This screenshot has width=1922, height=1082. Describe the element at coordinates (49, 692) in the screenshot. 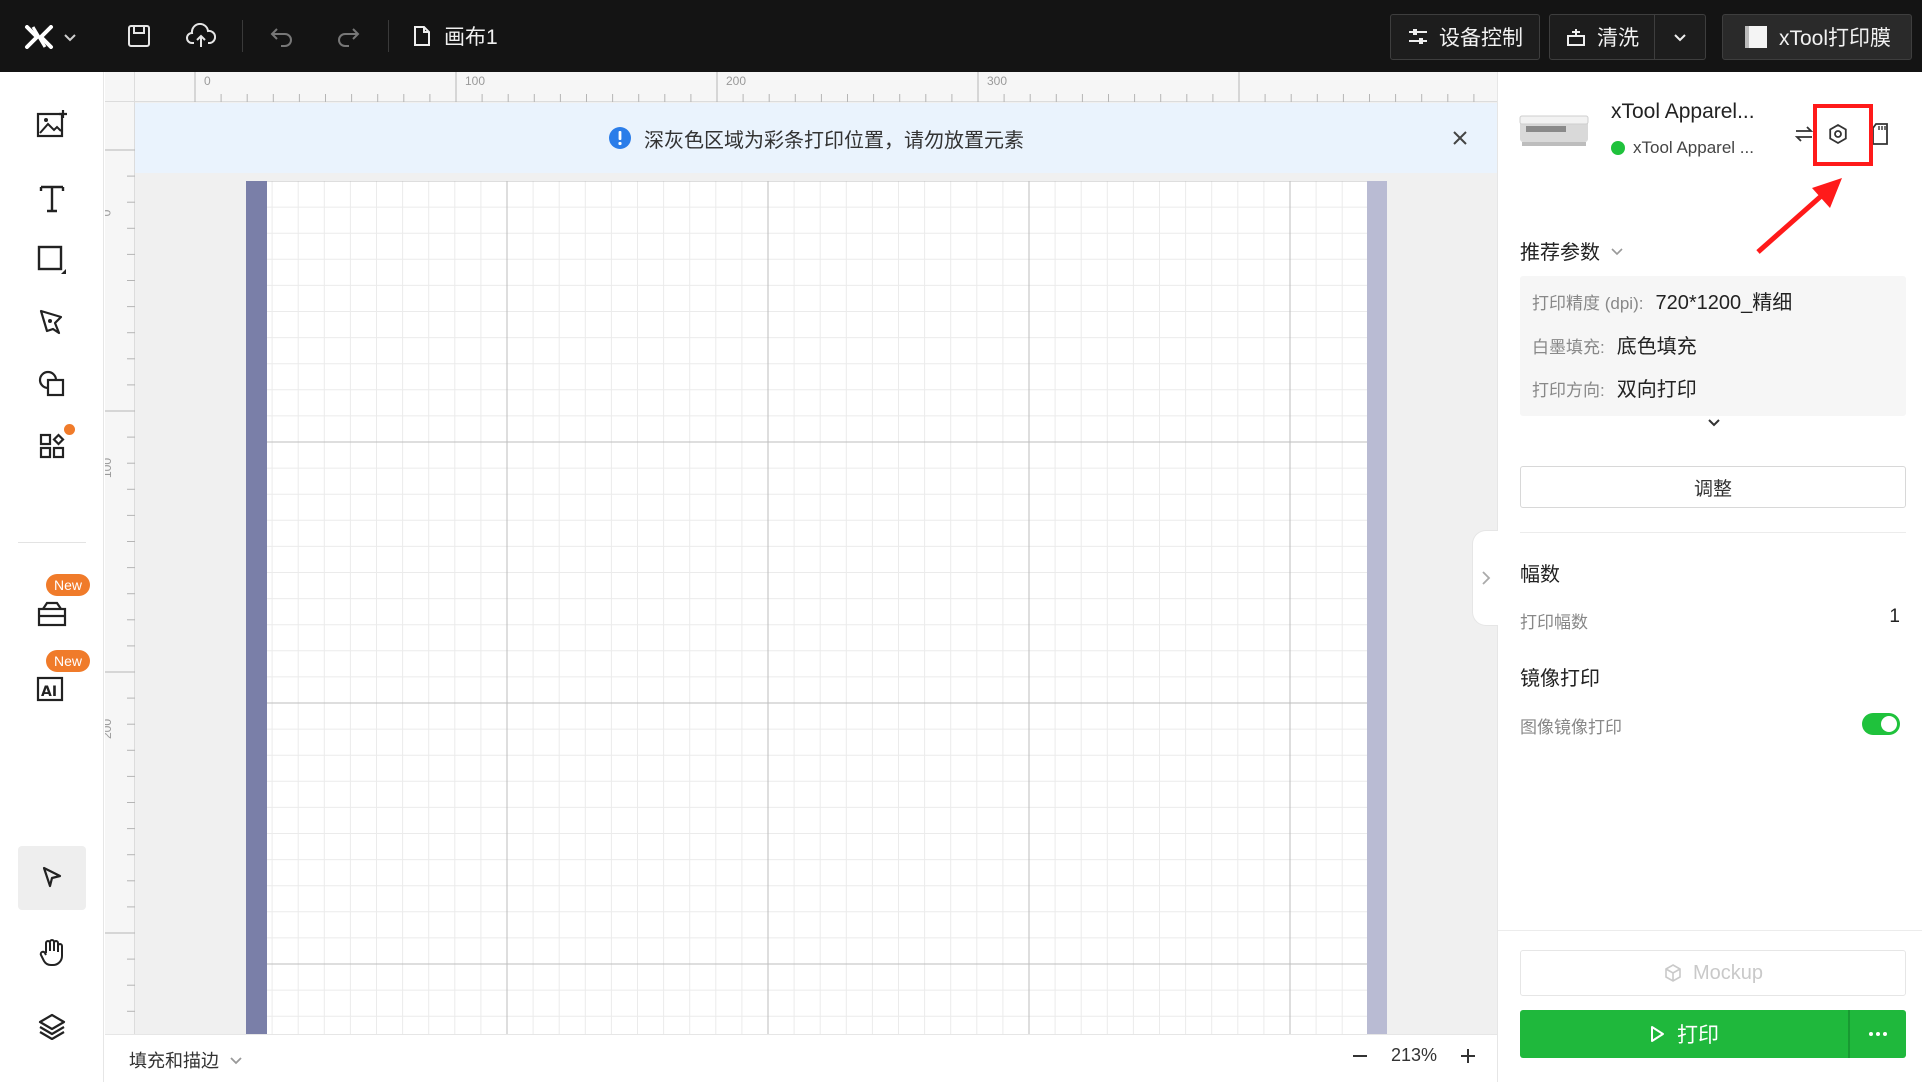

I see `svg-text: AI` at that location.